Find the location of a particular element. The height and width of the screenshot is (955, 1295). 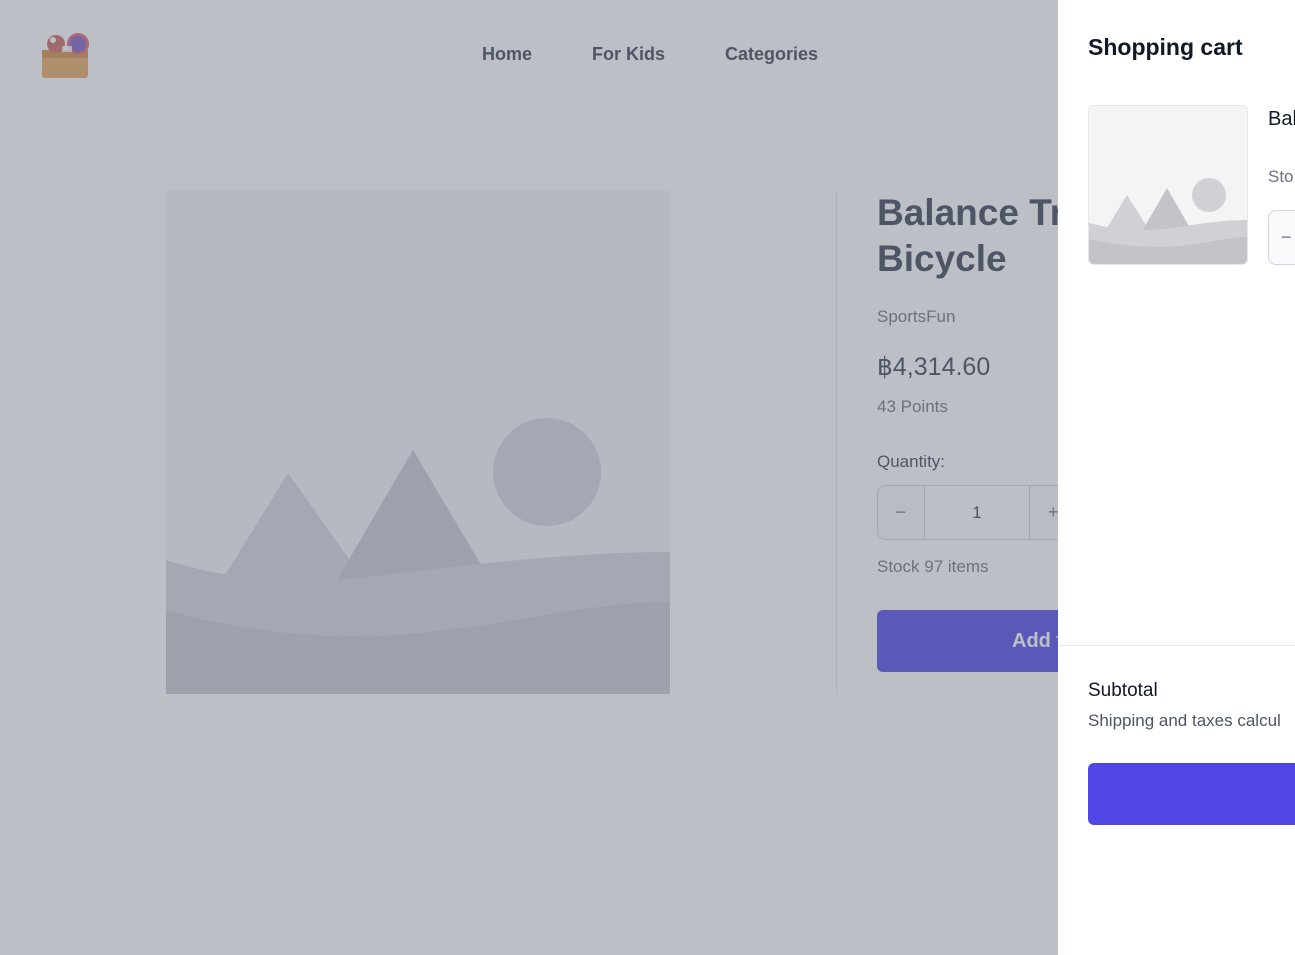

cart-item-name: Bal is located at coordinates (1281, 119).